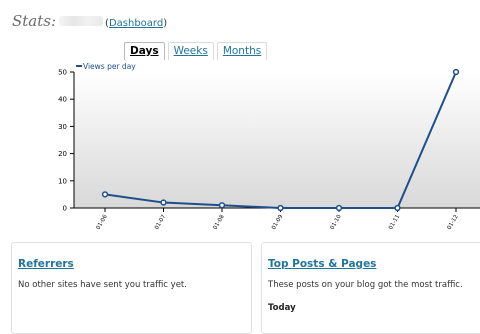 This screenshot has width=480, height=334. Describe the element at coordinates (453, 222) in the screenshot. I see `x-tick-label: 01-12` at that location.